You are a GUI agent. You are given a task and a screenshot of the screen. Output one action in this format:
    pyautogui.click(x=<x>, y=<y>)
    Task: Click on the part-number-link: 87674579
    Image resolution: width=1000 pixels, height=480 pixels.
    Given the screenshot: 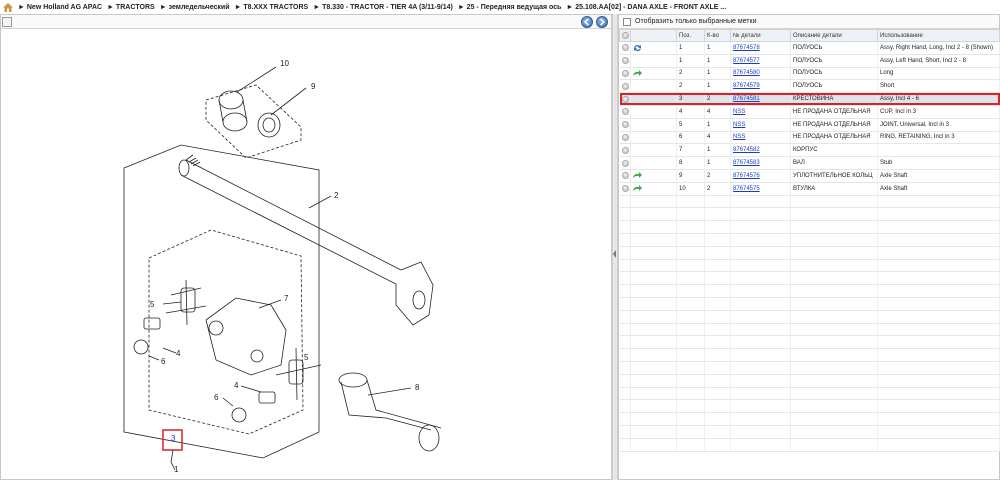 What is the action you would take?
    pyautogui.click(x=746, y=86)
    